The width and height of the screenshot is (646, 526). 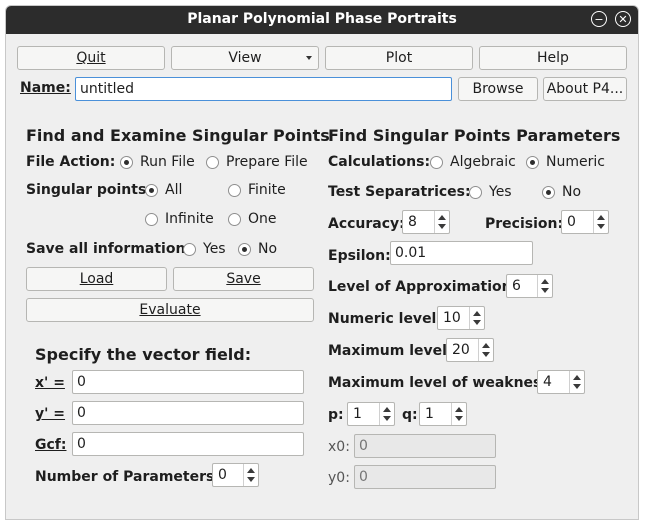 What do you see at coordinates (516, 286) in the screenshot?
I see `level-approx-value: 6` at bounding box center [516, 286].